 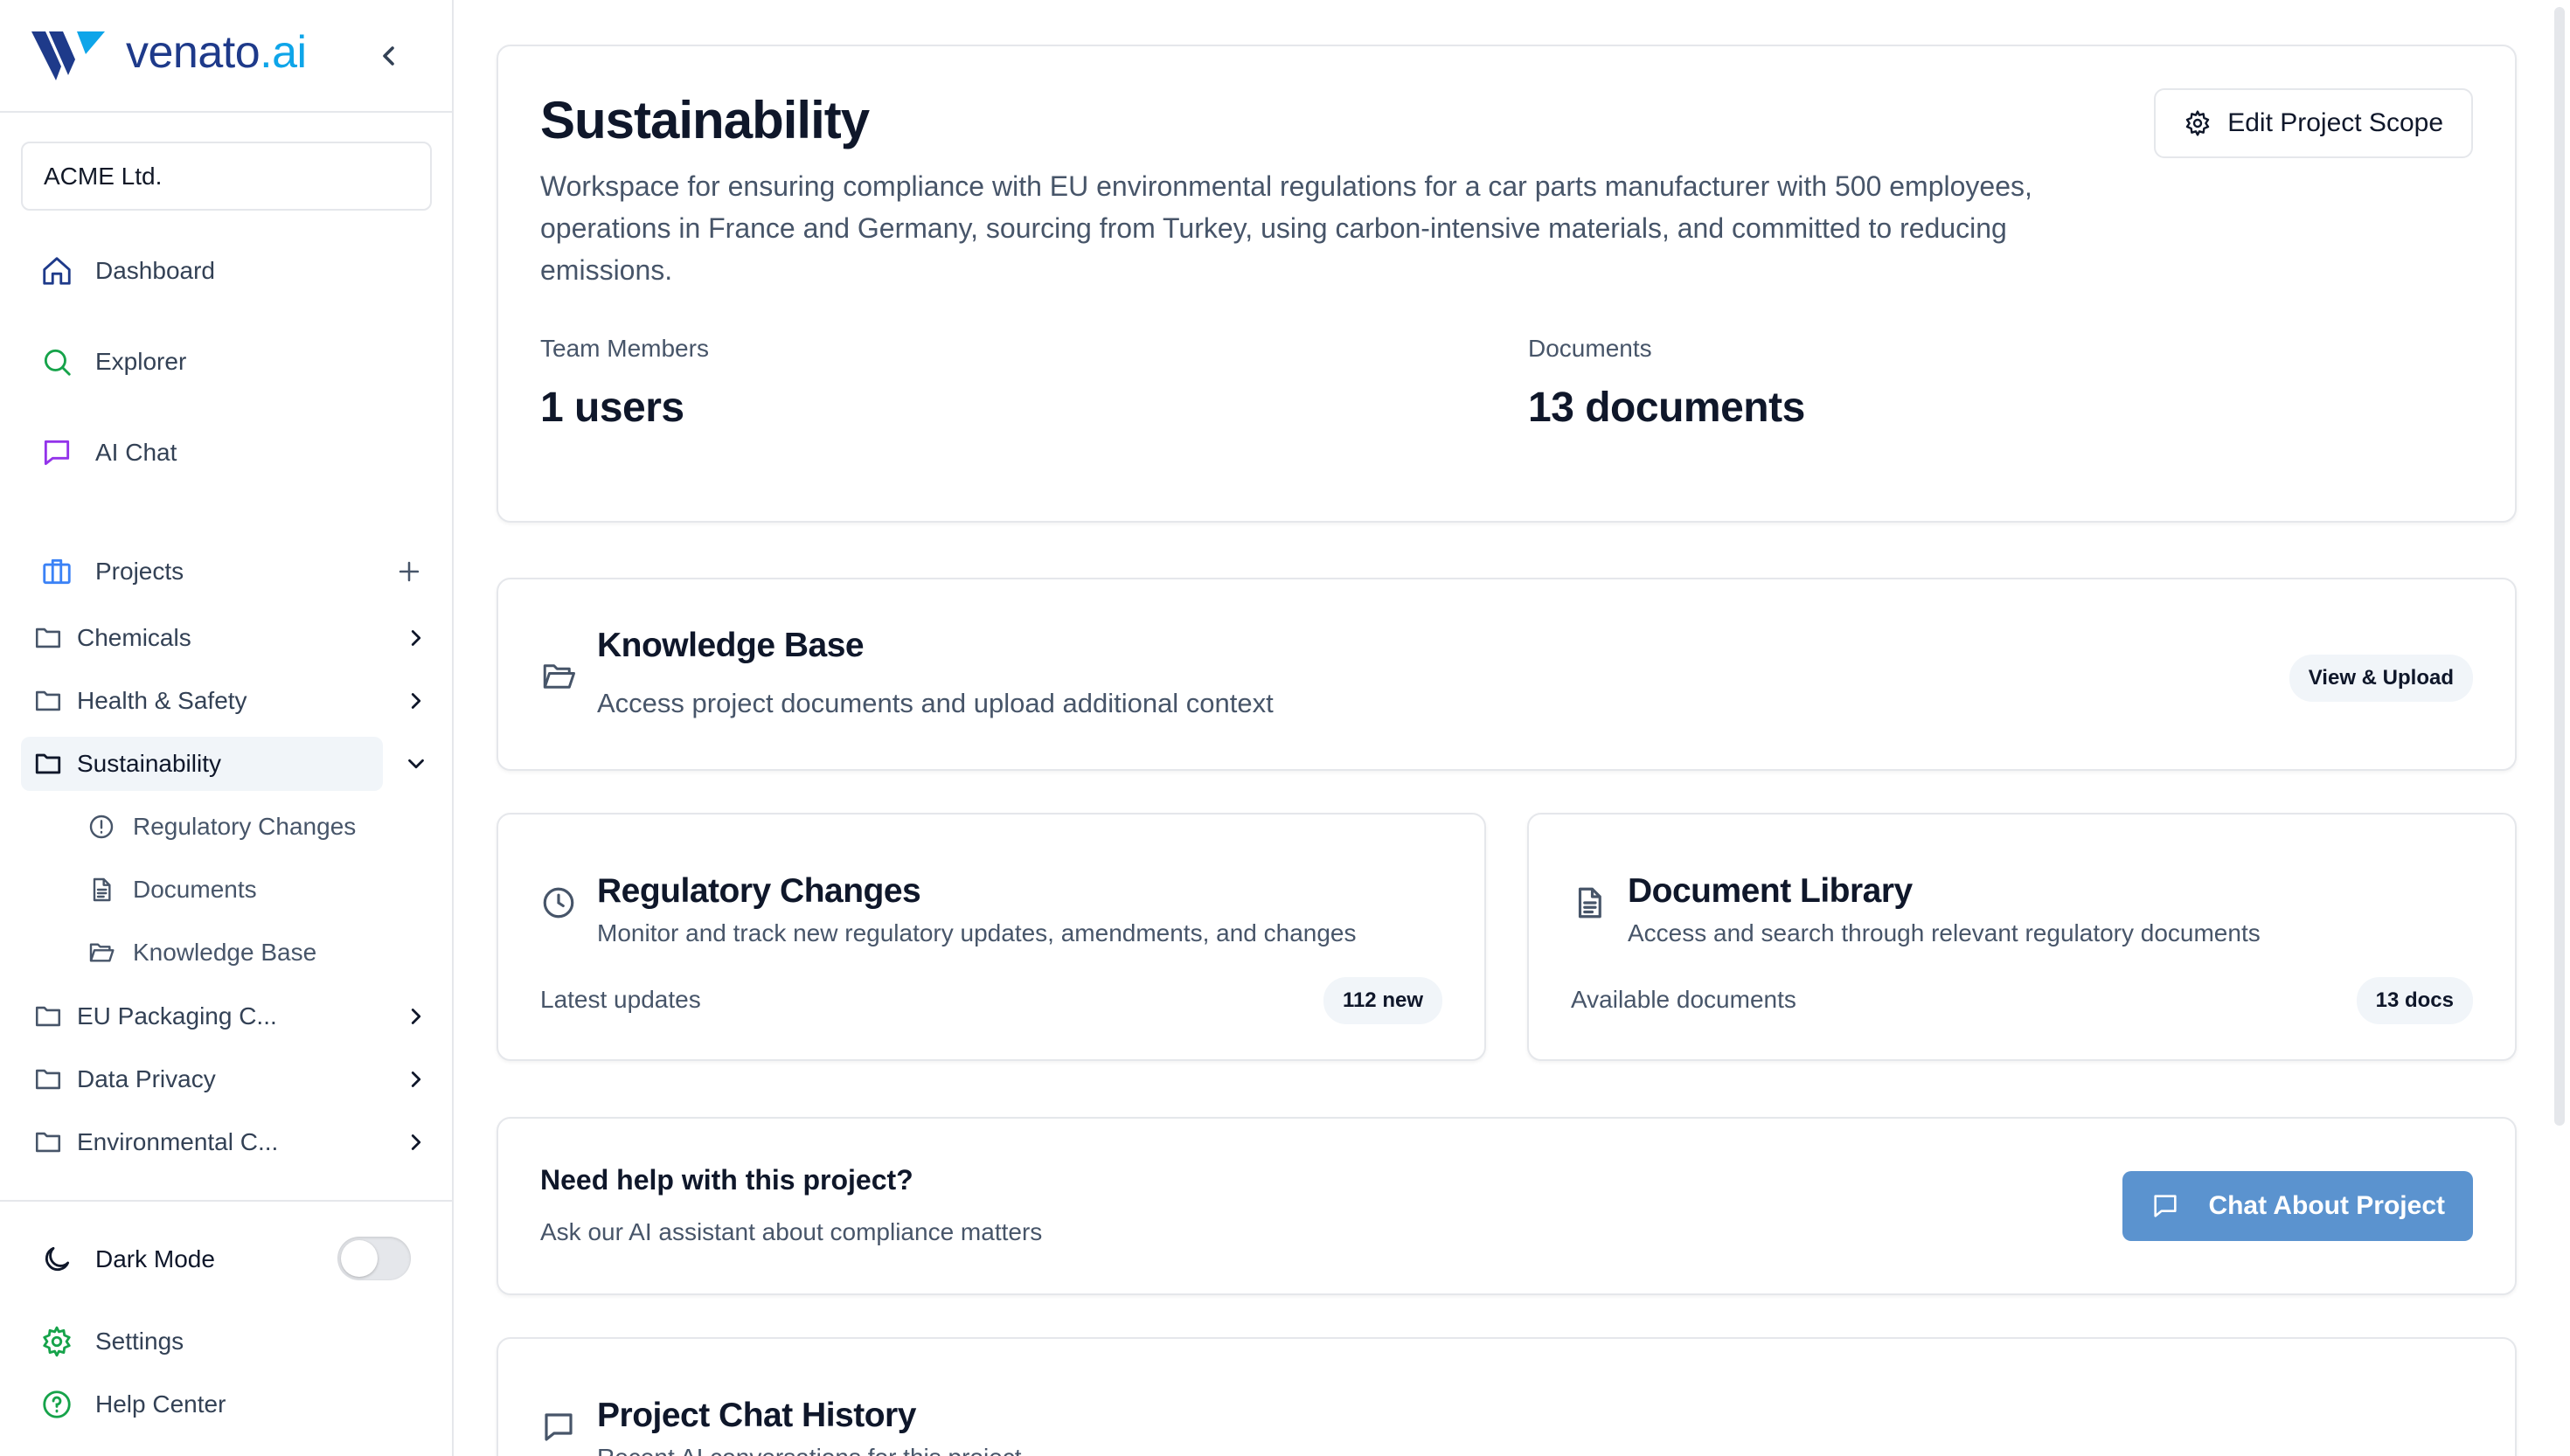 What do you see at coordinates (2335, 122) in the screenshot?
I see `edit-project-scope-label: Edit Project Scope` at bounding box center [2335, 122].